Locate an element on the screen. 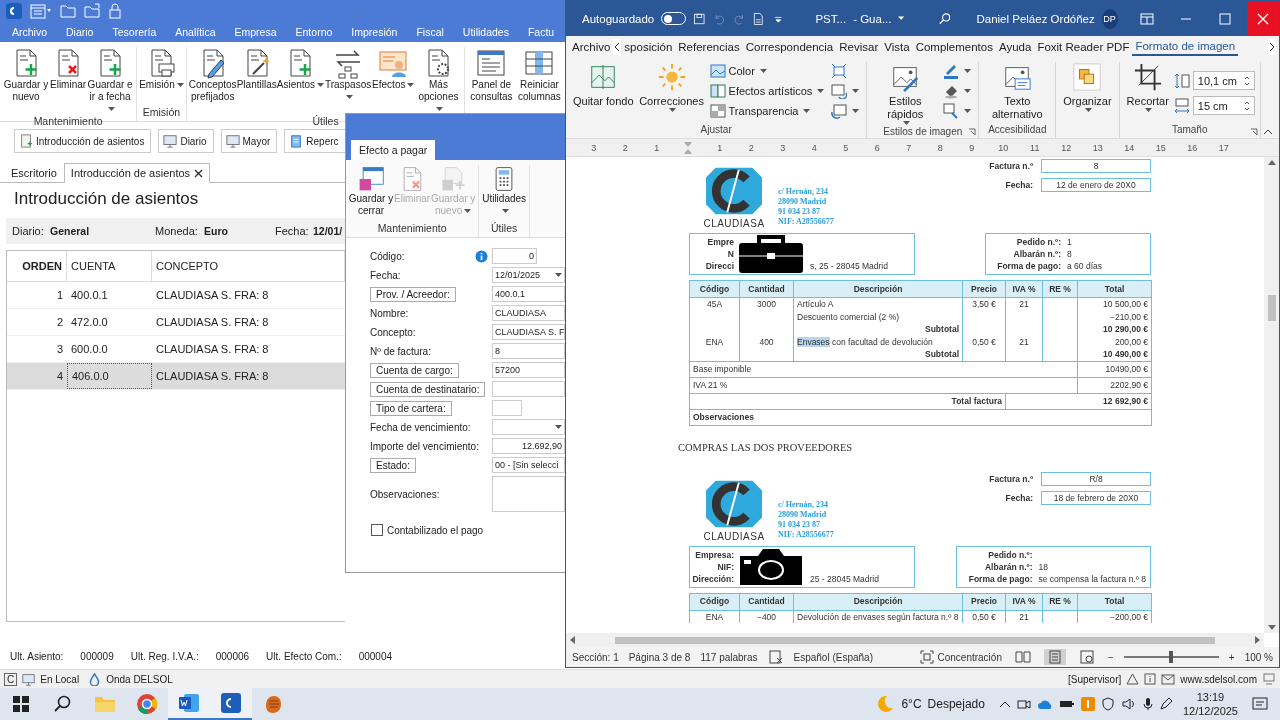  arrow-up-icon is located at coordinates (1271, 162).